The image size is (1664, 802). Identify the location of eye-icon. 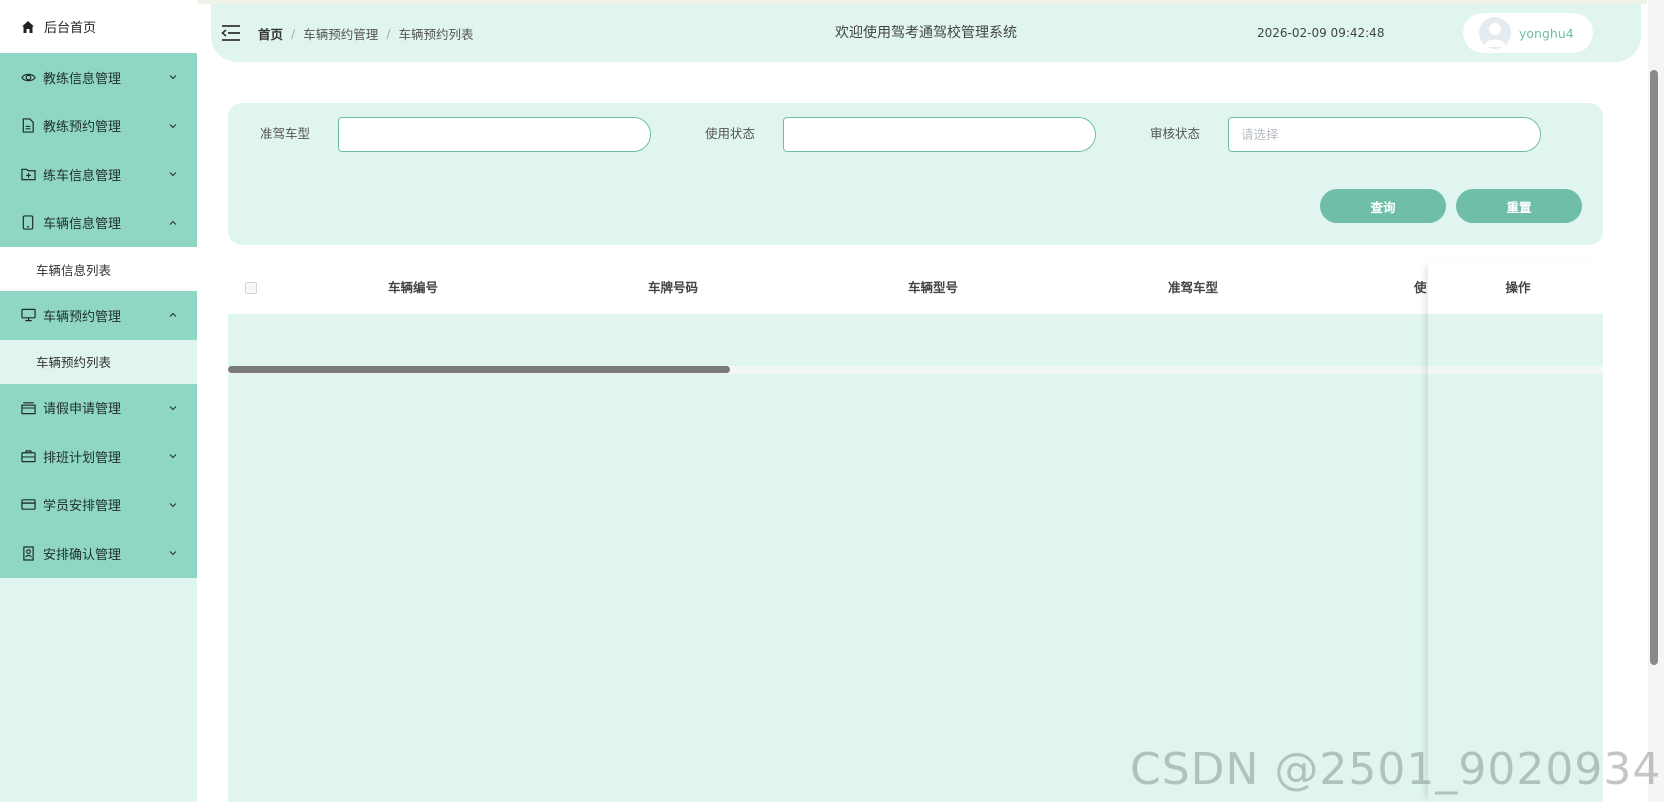
(28, 77).